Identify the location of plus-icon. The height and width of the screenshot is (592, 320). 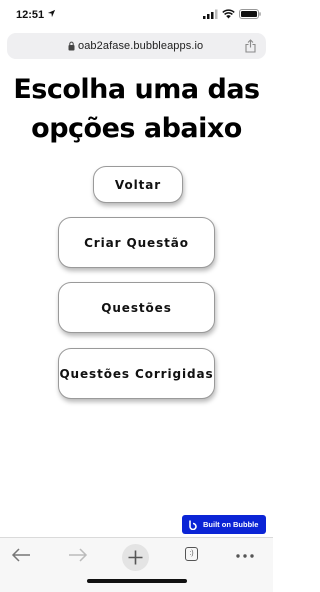
(135, 557).